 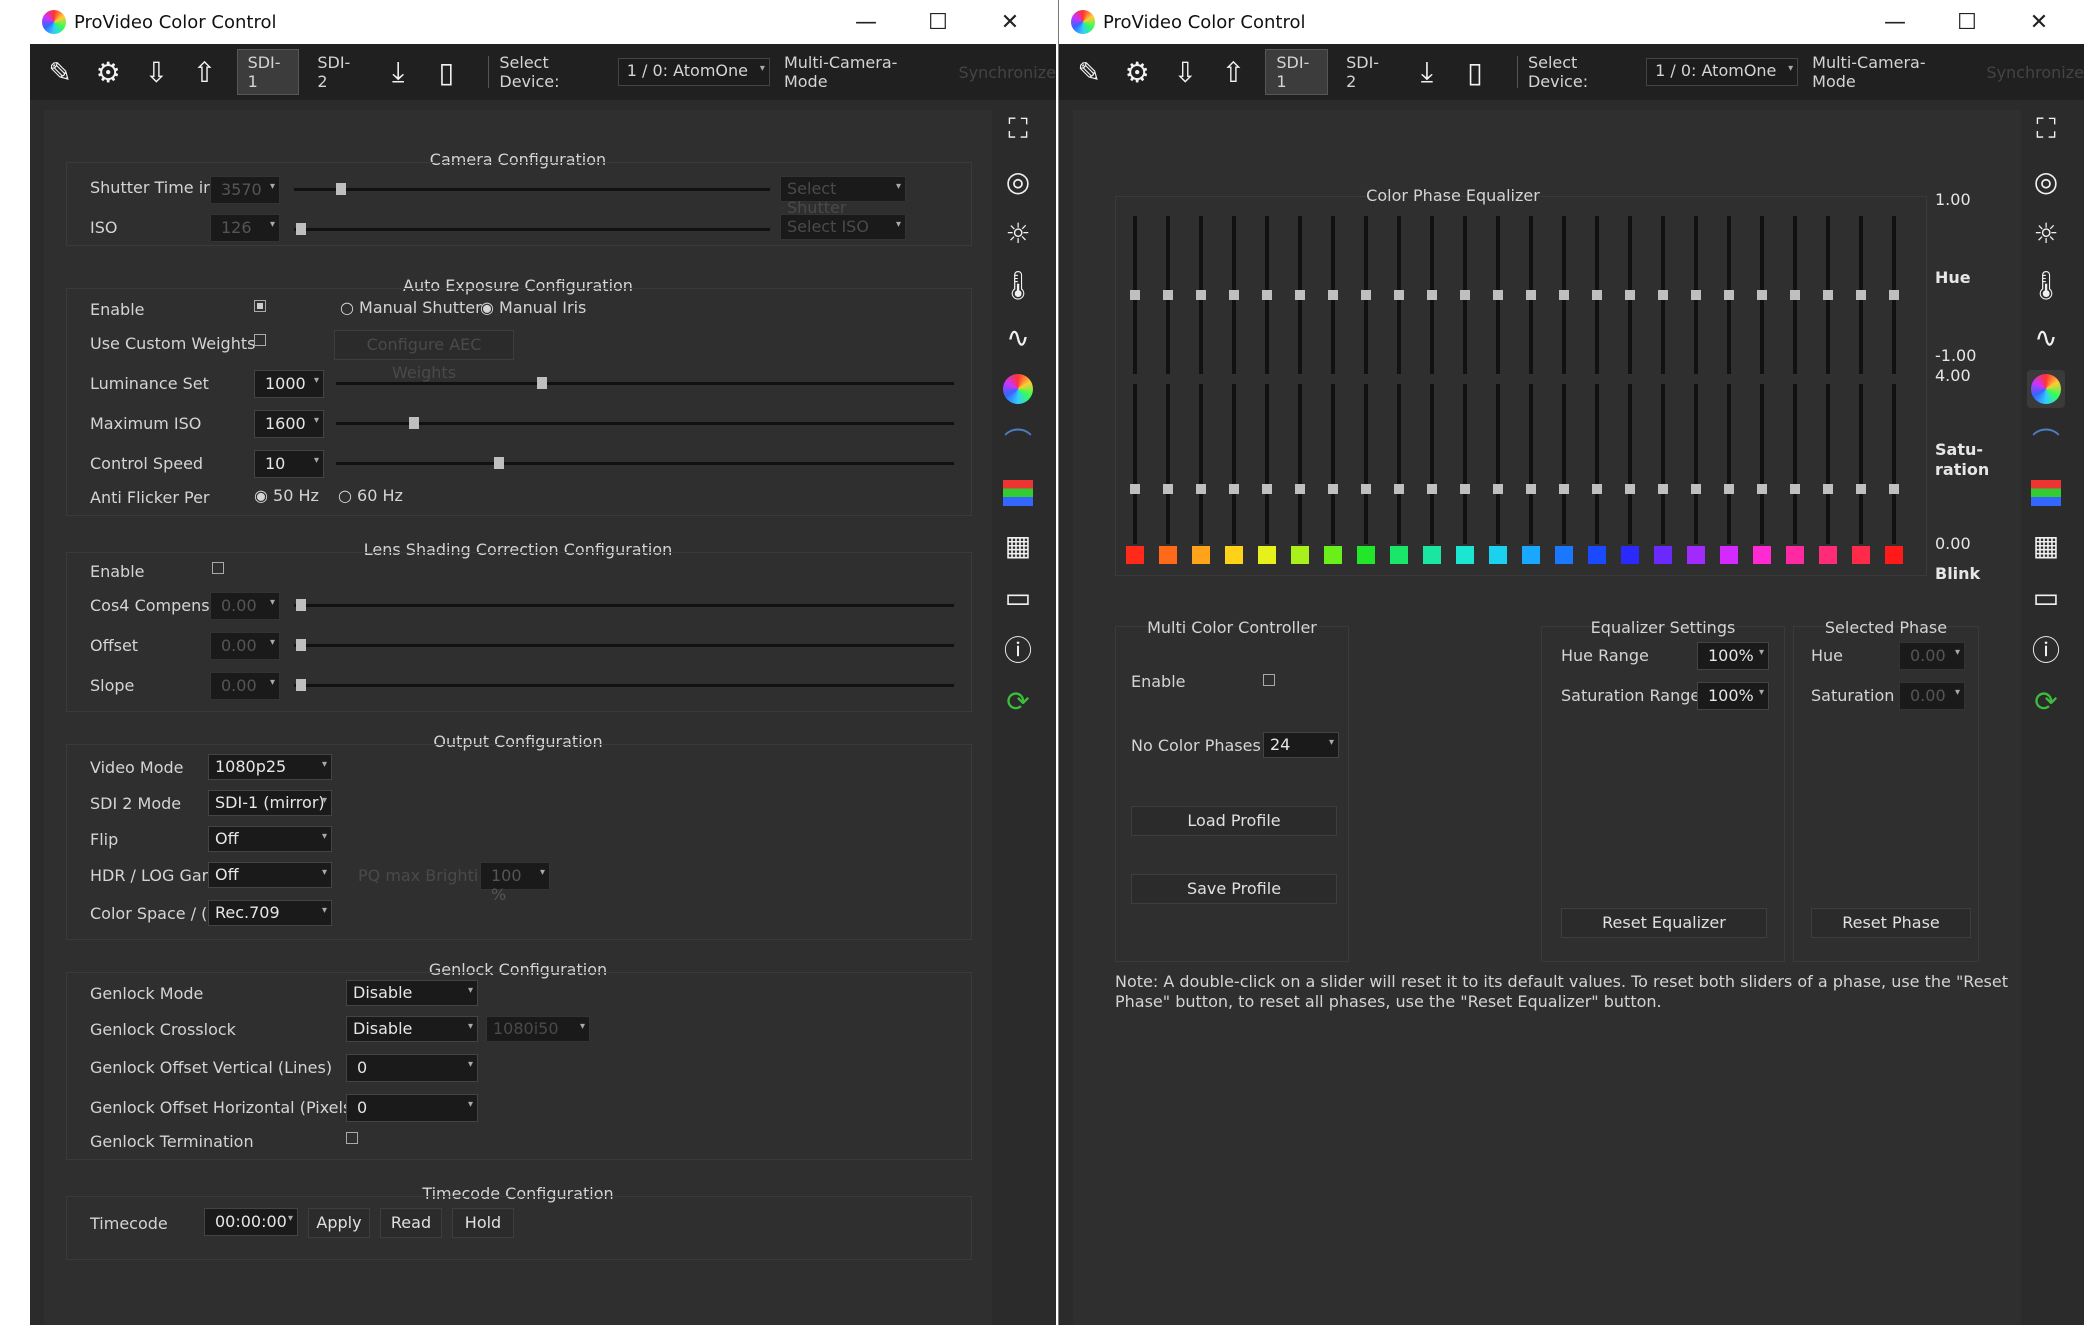 What do you see at coordinates (1301, 745) in the screenshot?
I see `color-phases-select: 24` at bounding box center [1301, 745].